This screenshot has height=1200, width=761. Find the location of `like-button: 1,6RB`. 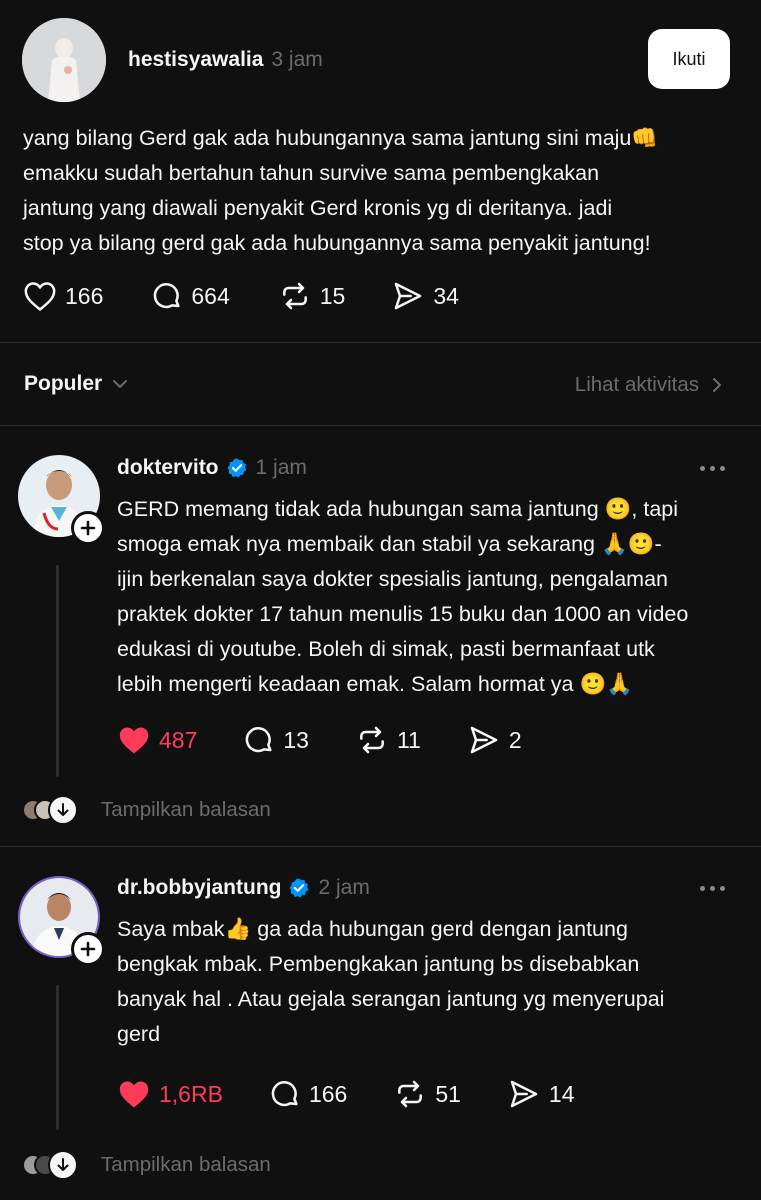

like-button: 1,6RB is located at coordinates (170, 1094).